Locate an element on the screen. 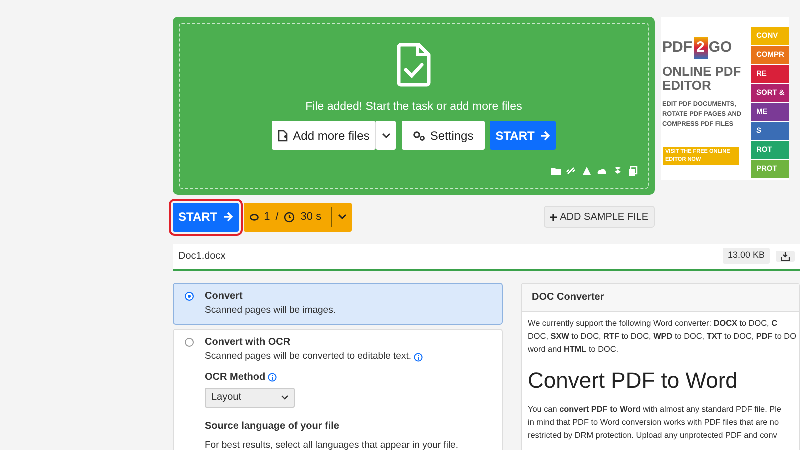 This screenshot has height=450, width=800. source-language-label: Source language of your file is located at coordinates (272, 427).